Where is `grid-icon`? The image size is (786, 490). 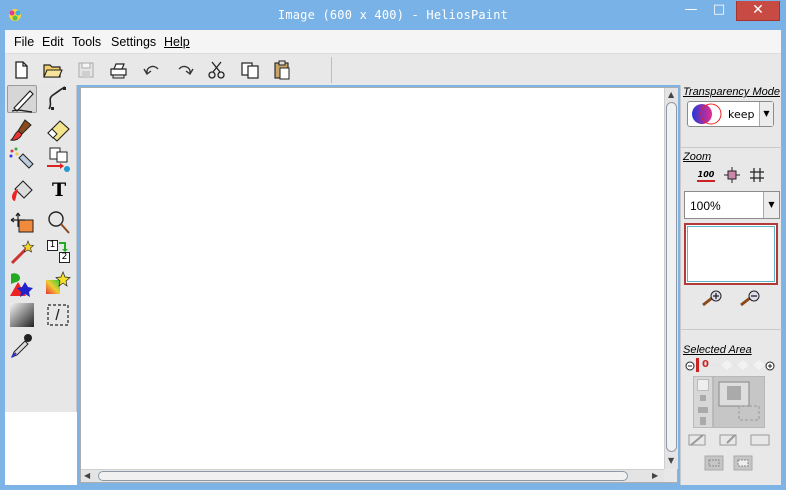 grid-icon is located at coordinates (757, 175).